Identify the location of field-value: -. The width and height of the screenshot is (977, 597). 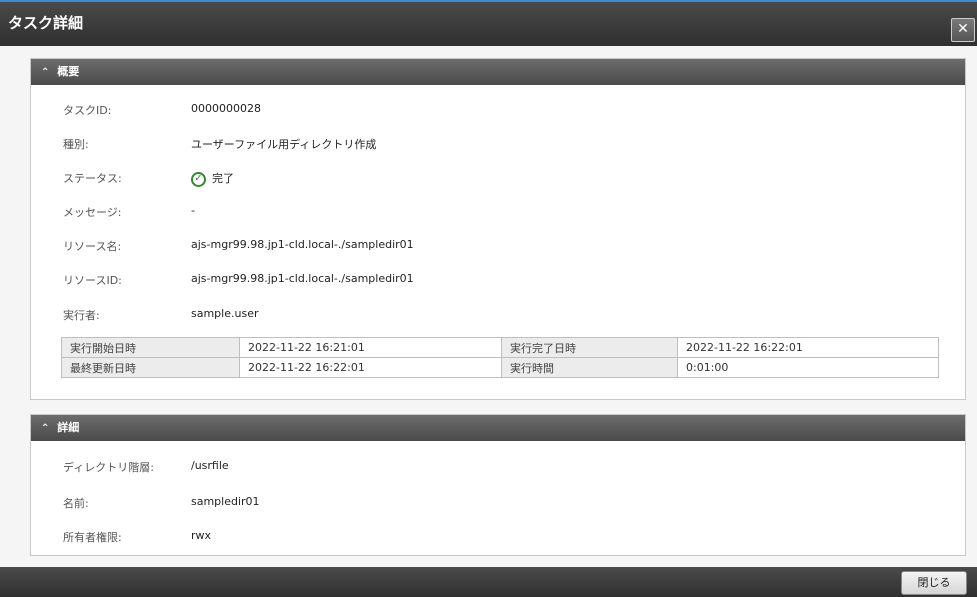
(193, 210).